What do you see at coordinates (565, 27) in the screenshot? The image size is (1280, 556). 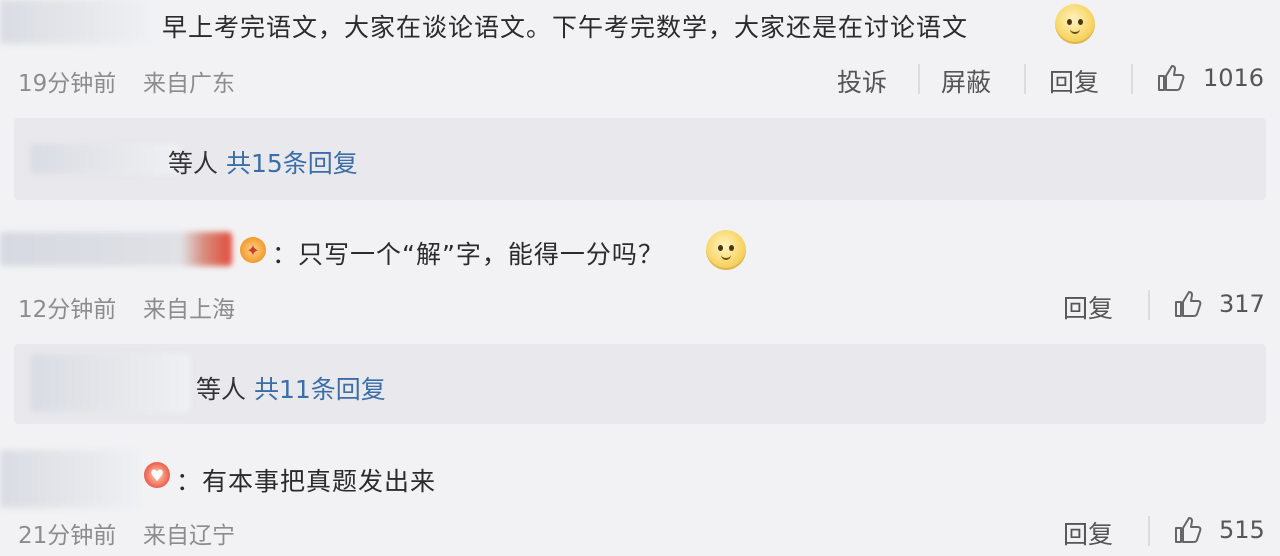 I see `comment-text: 早上考完语文，大家在谈论语文。下午考完数学，大家还是在讨论语文` at bounding box center [565, 27].